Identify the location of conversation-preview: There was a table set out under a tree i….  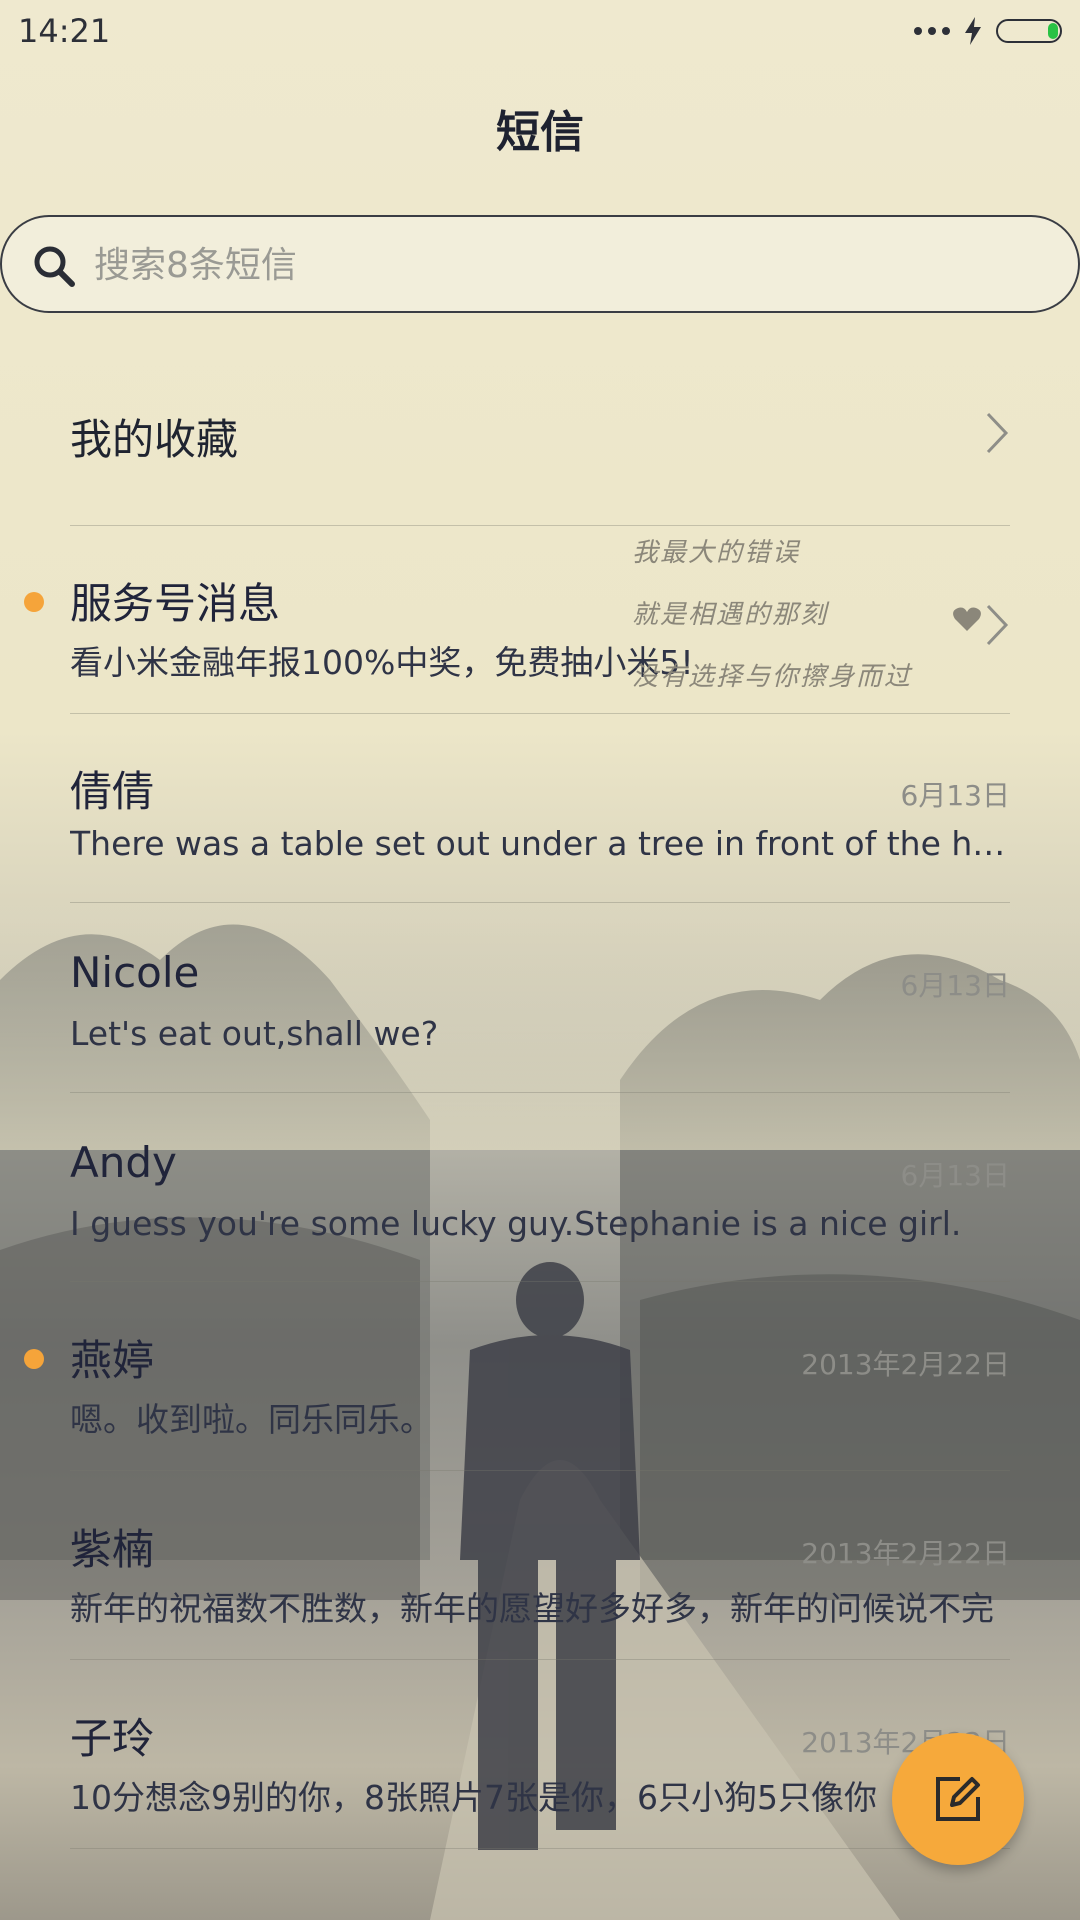
(540, 843).